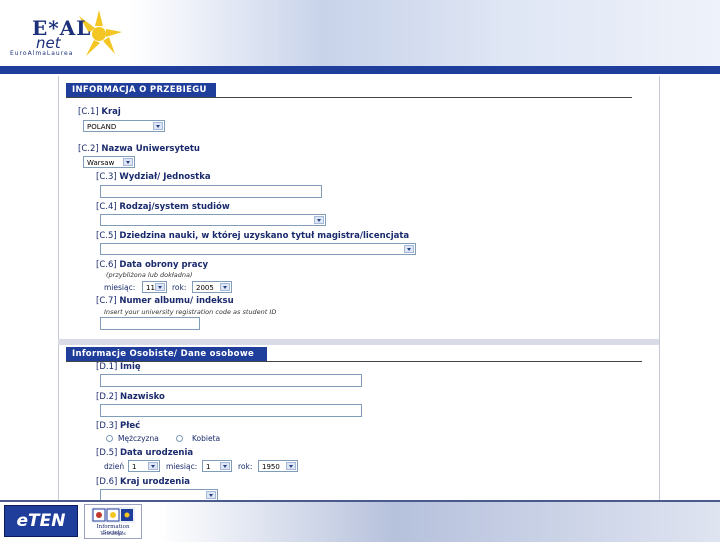 The width and height of the screenshot is (720, 542). Describe the element at coordinates (182, 466) in the screenshot. I see `d5-month-label: miesiąc:` at that location.